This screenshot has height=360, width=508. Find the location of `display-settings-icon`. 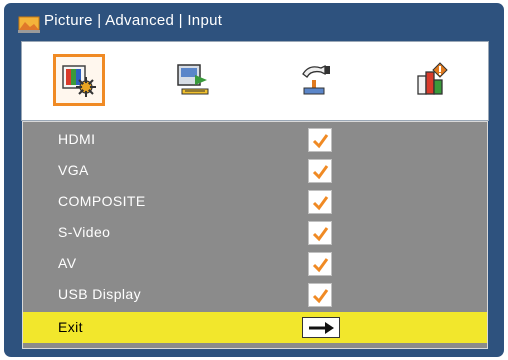

display-settings-icon is located at coordinates (193, 79).